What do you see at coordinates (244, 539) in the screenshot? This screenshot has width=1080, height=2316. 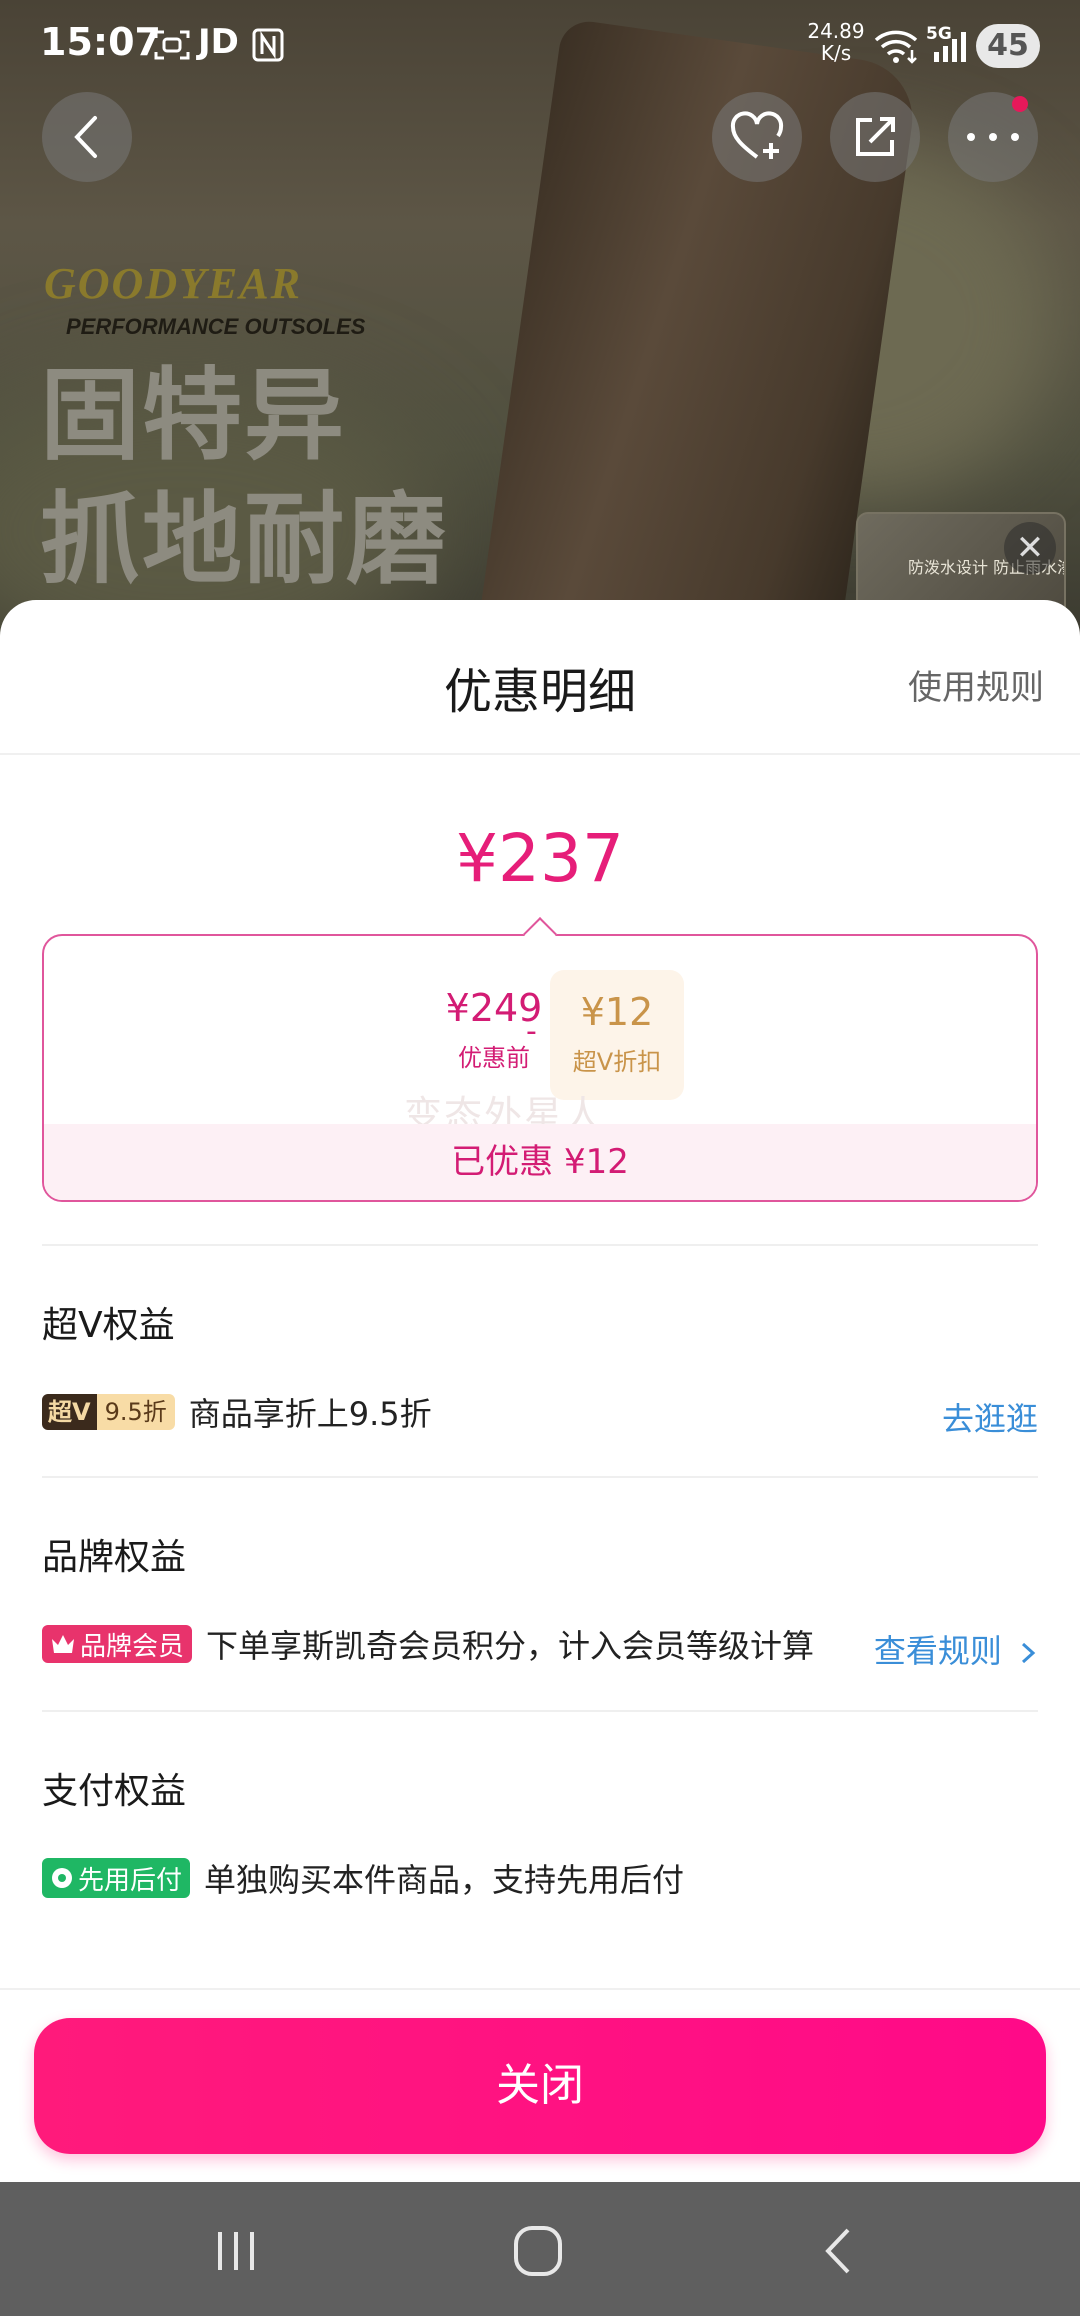 I see `hero-headline-2: 抓地耐磨` at bounding box center [244, 539].